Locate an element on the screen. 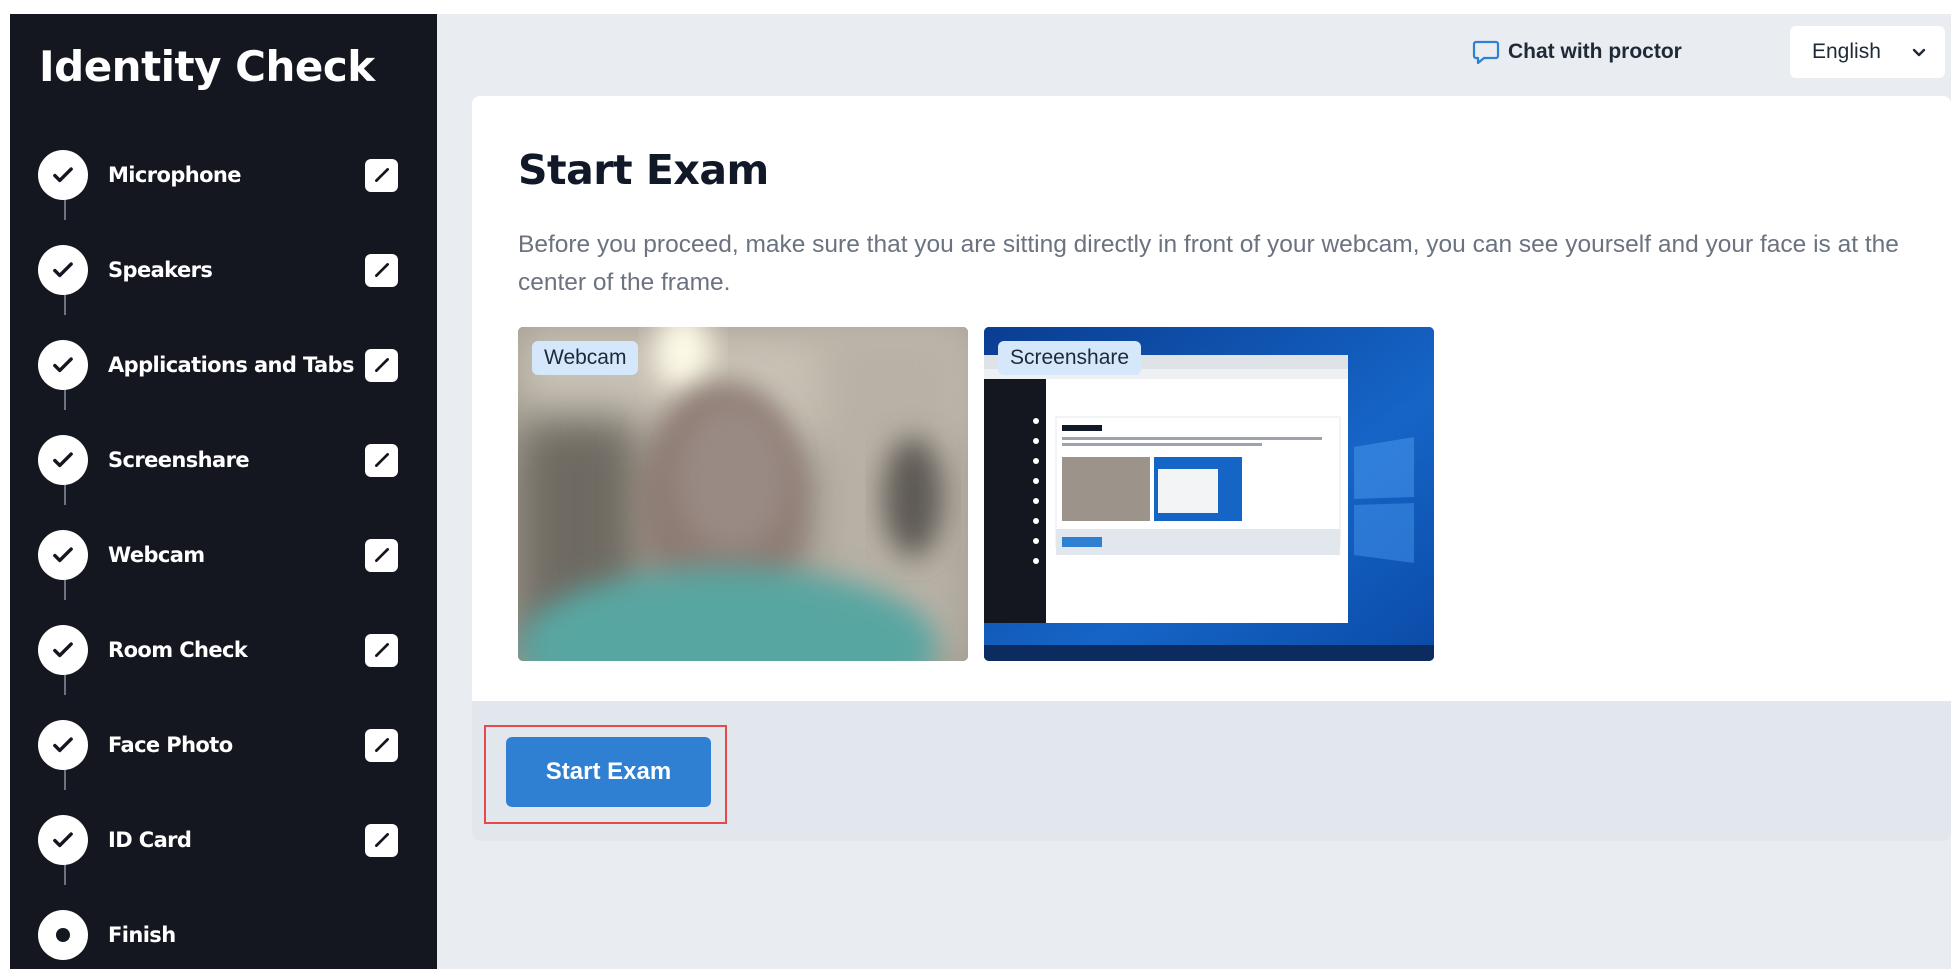 The height and width of the screenshot is (969, 1951). chevron-down-icon is located at coordinates (1919, 52).